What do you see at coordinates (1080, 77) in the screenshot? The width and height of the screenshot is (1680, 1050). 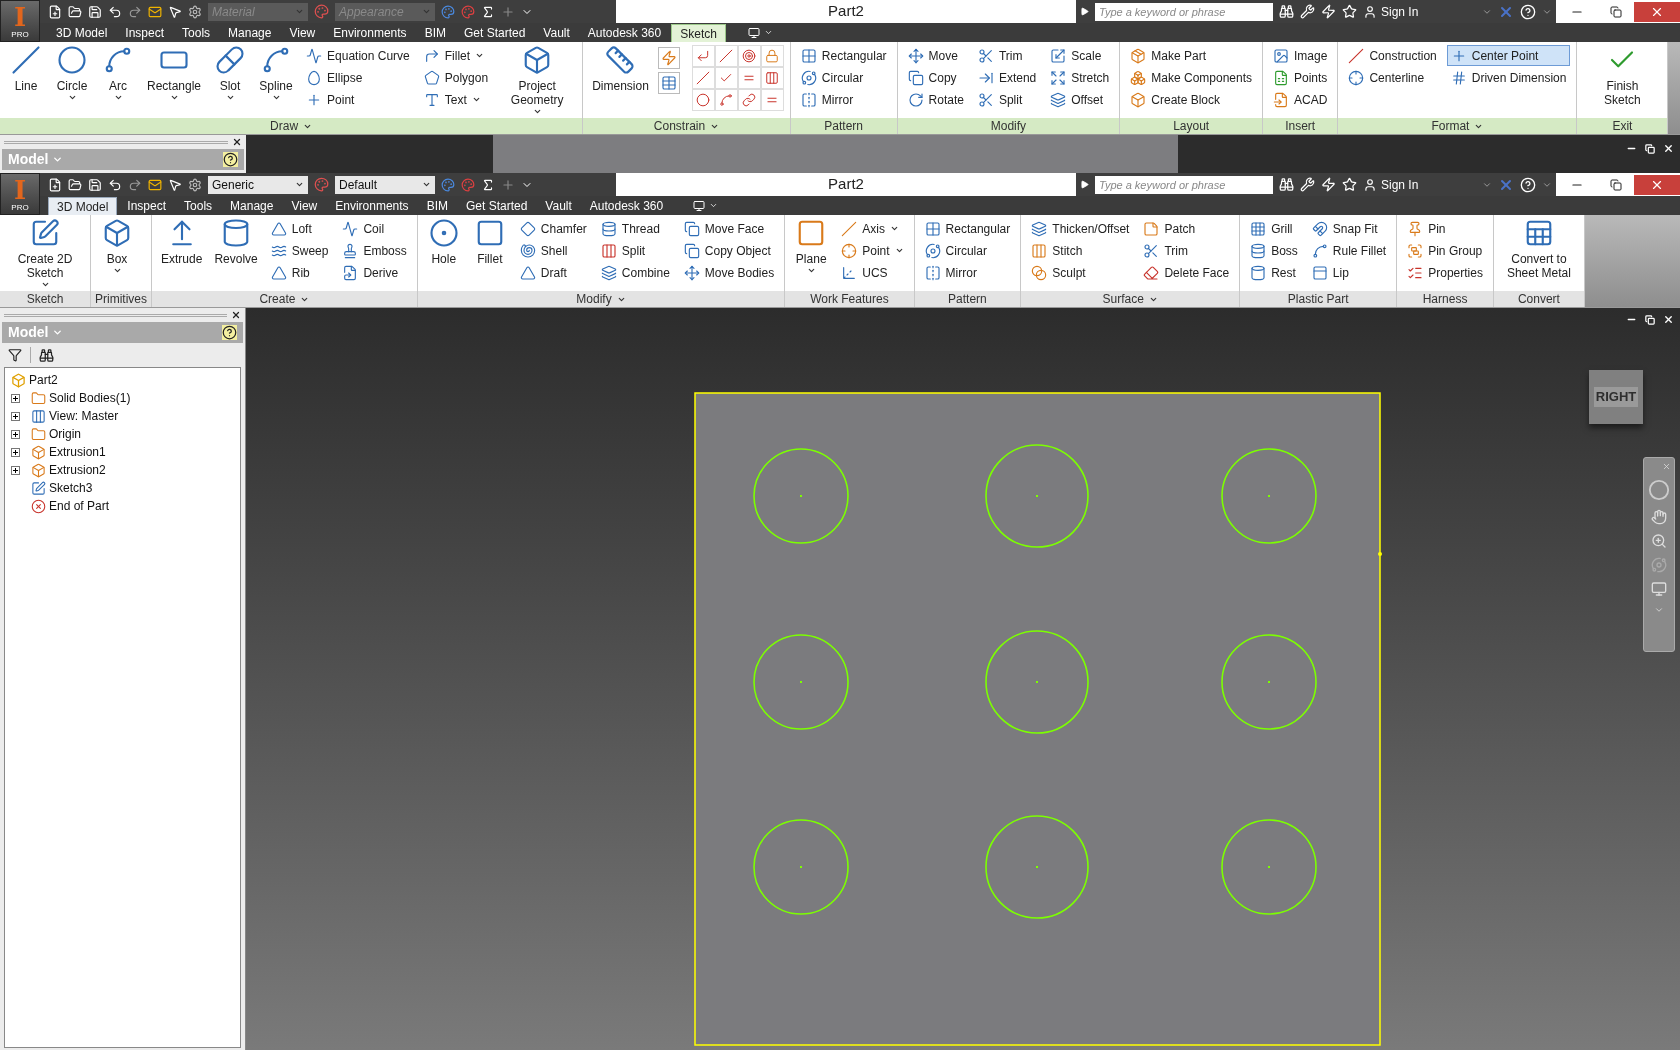 I see `ribbon-button: Stretch` at bounding box center [1080, 77].